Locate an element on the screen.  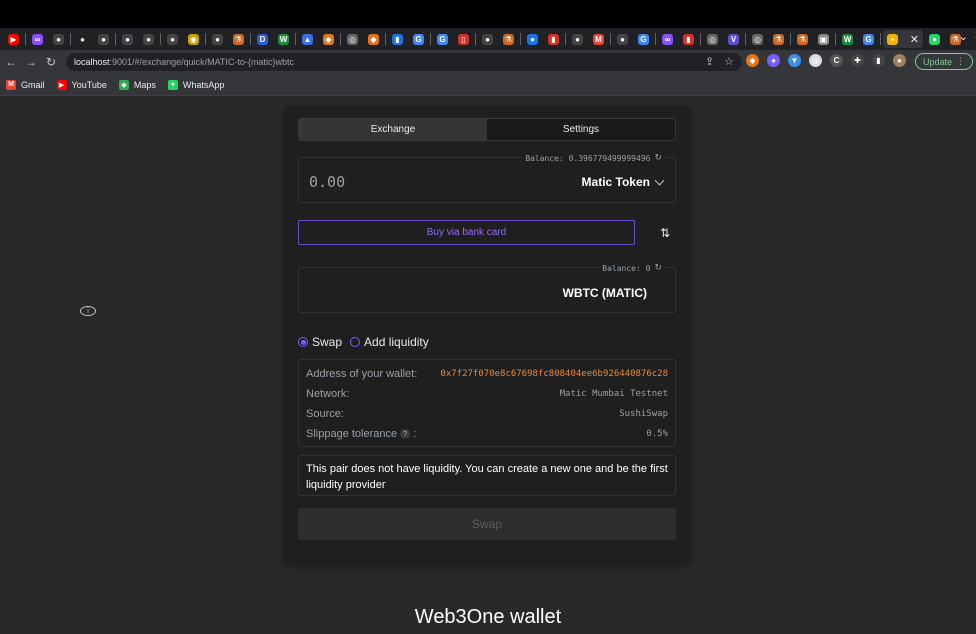
slippage-colon: : is located at coordinates (415, 434).